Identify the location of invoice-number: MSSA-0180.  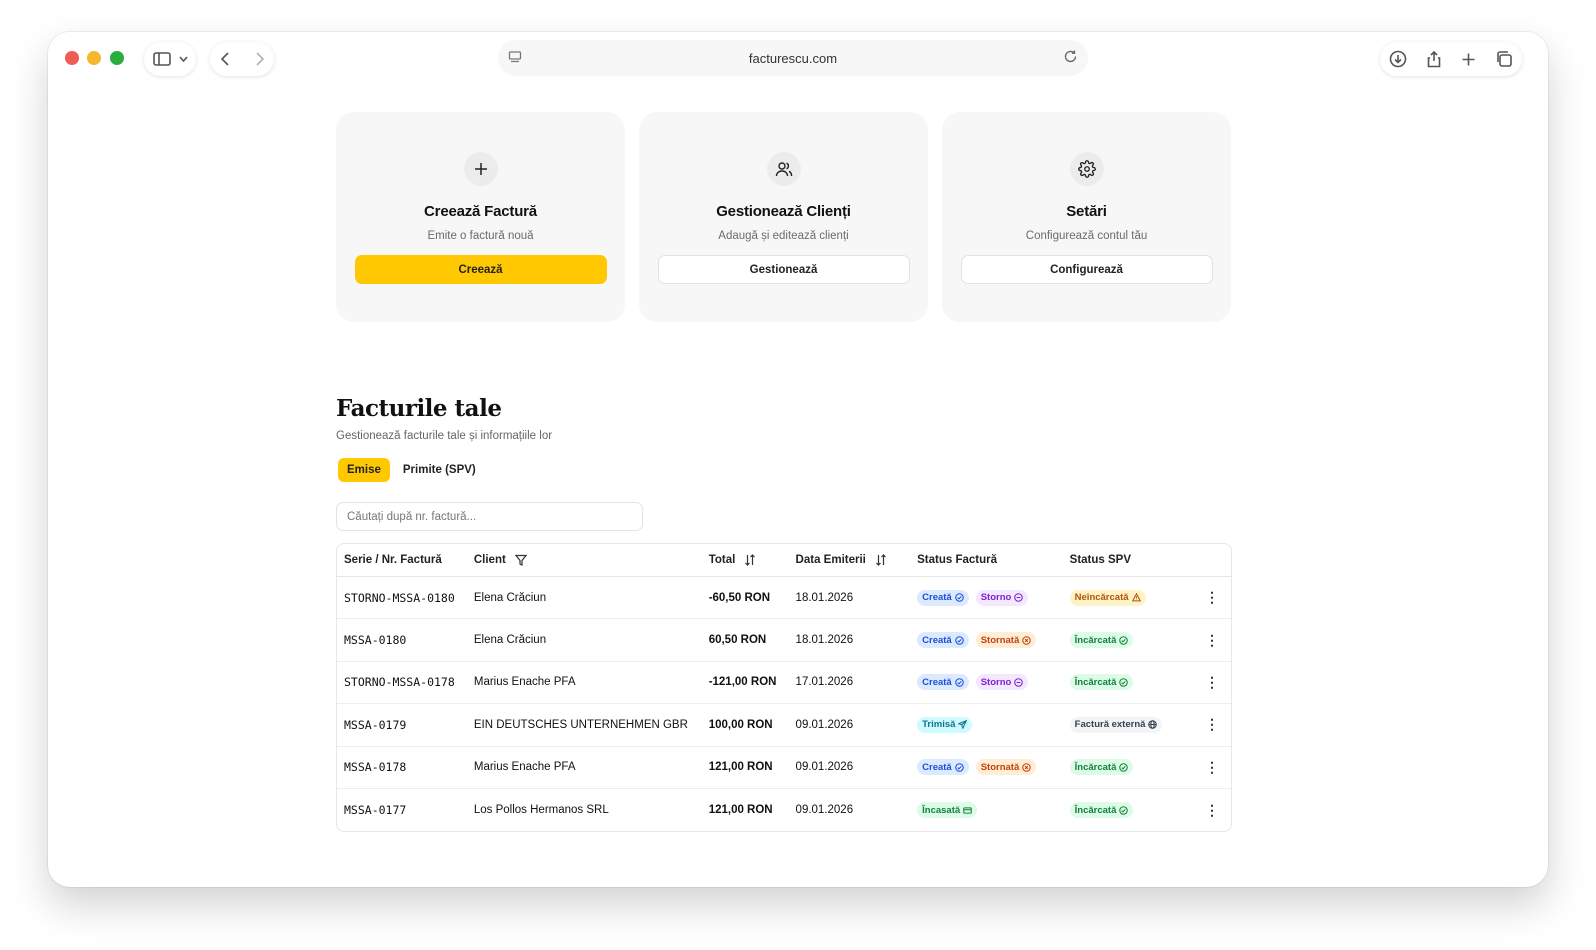
(402, 640).